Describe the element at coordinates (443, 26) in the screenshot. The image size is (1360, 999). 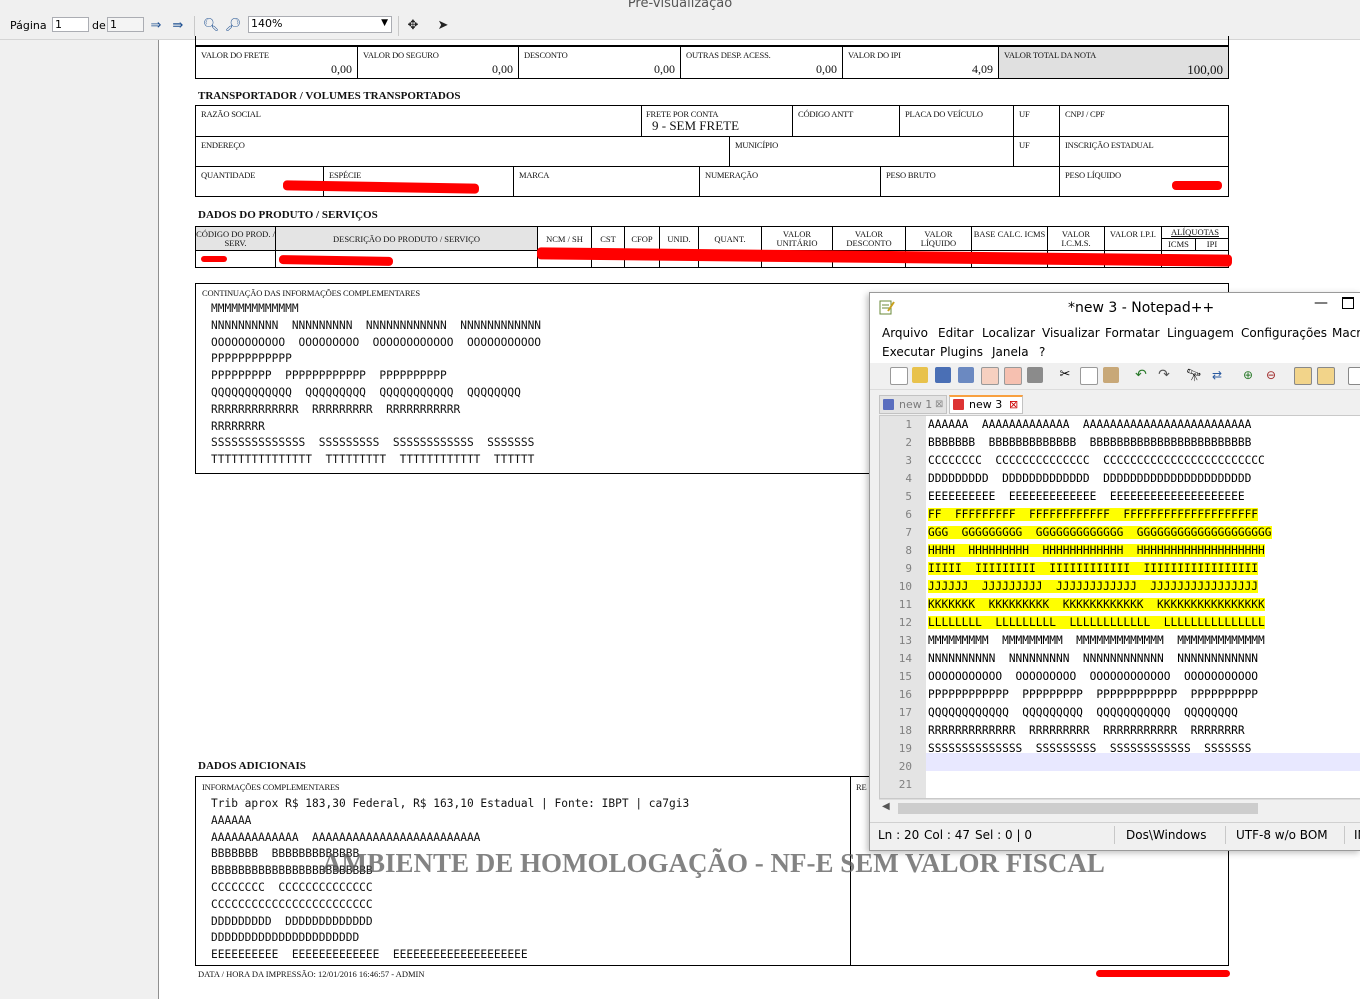
I see `pointer-tool-icon: ➤` at that location.